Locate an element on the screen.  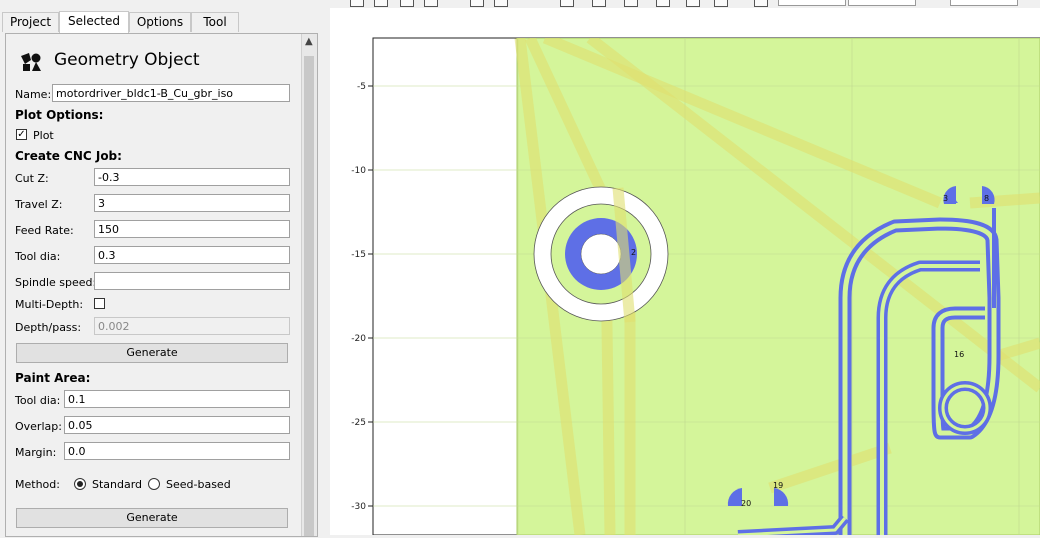
tab-options: Options is located at coordinates (160, 22).